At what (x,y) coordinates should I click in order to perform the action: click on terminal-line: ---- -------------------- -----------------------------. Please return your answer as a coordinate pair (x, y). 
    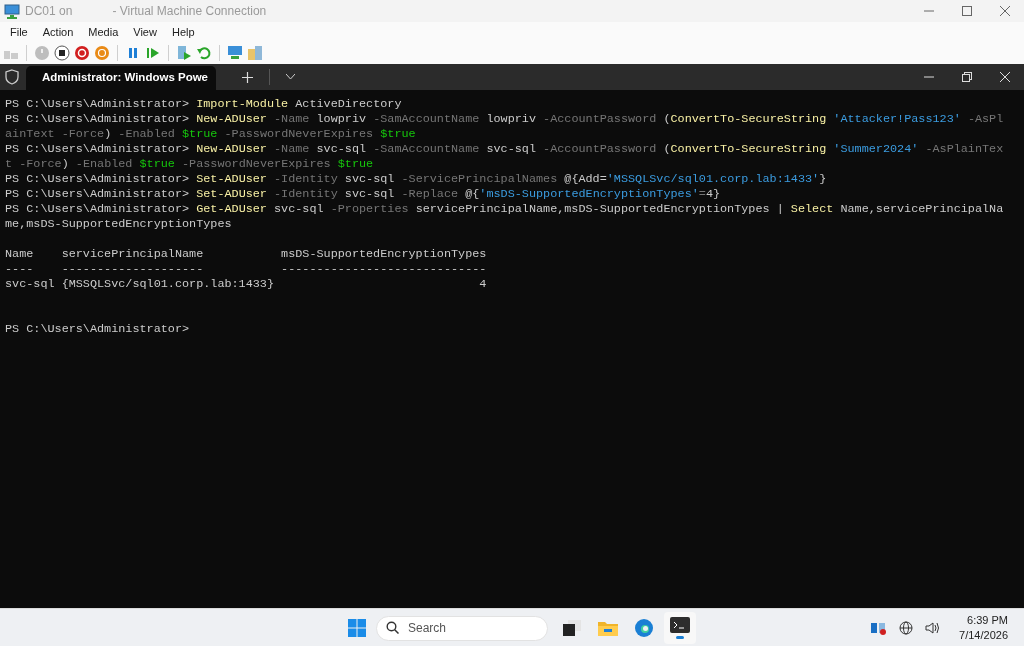
    Looking at the image, I should click on (246, 269).